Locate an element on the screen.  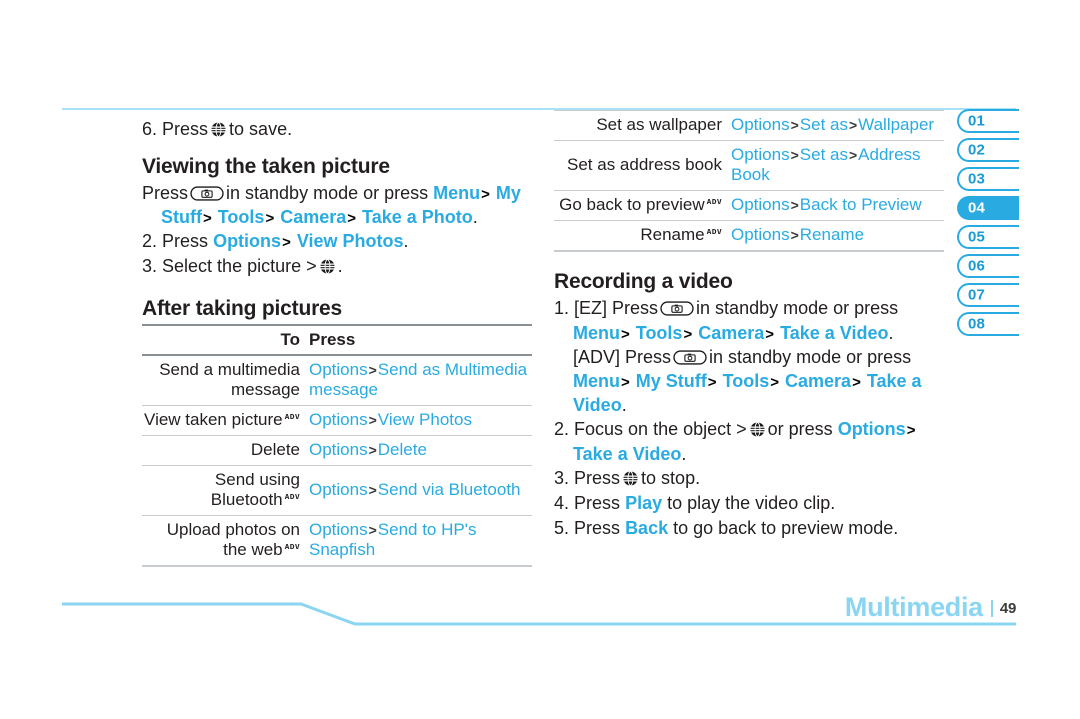
footer: Multimedia 49 is located at coordinates (508, 607).